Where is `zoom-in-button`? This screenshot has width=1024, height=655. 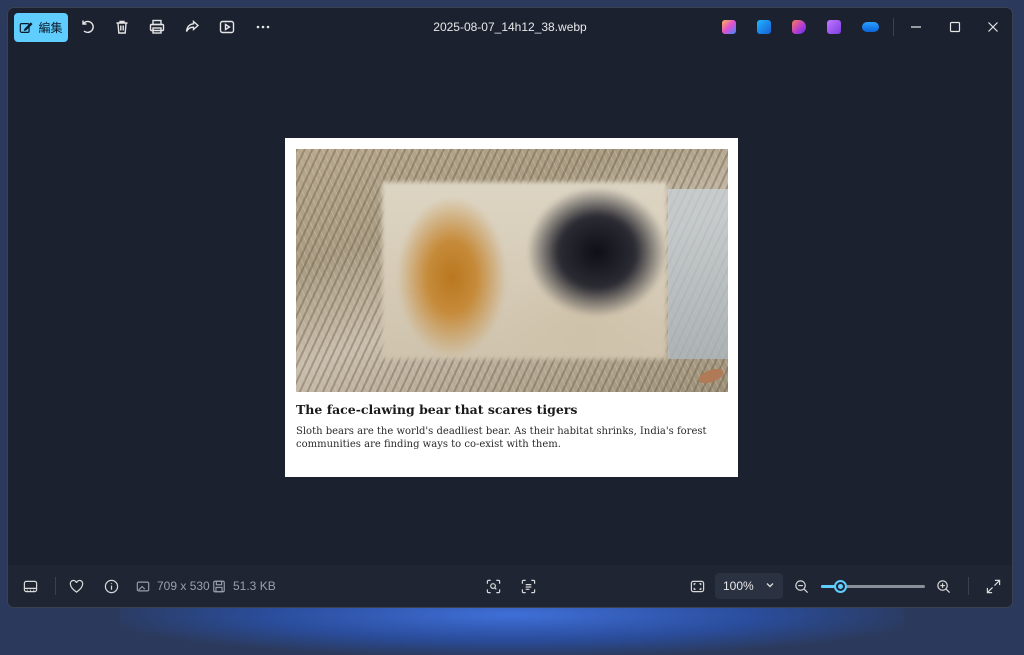 zoom-in-button is located at coordinates (943, 586).